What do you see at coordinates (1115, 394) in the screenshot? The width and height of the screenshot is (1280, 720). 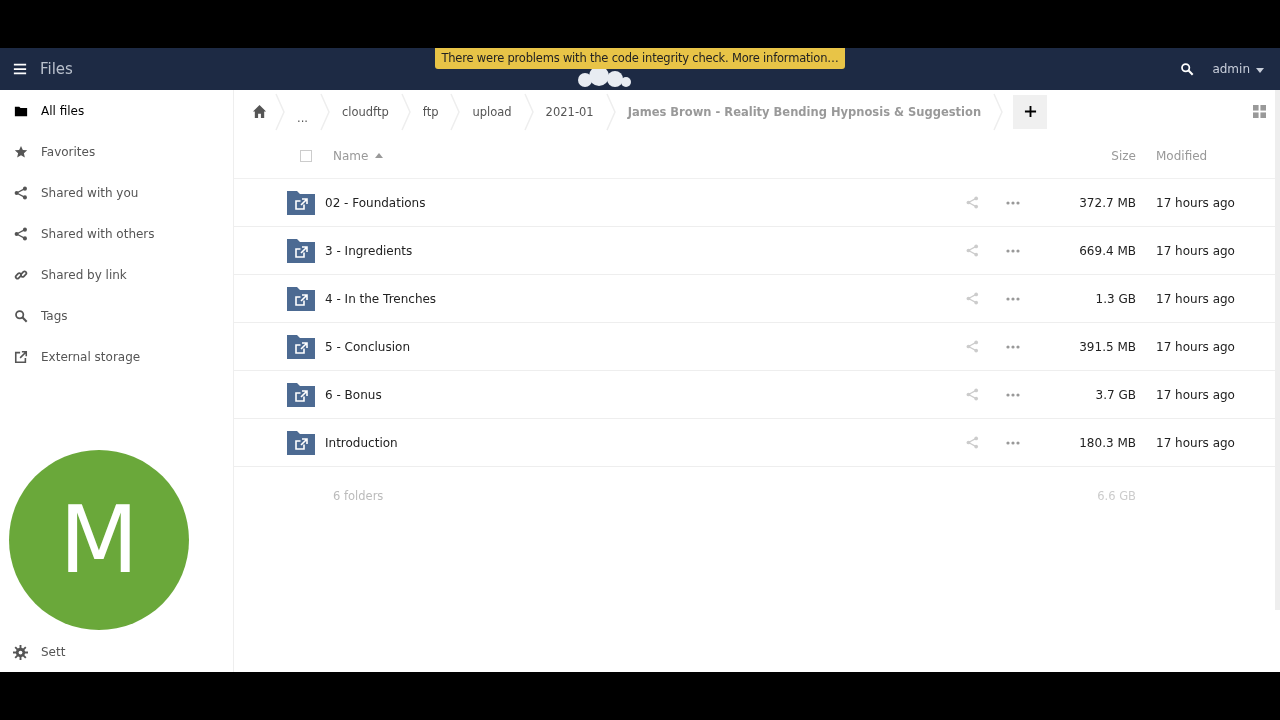 I see `file-size: 3.7 GB` at bounding box center [1115, 394].